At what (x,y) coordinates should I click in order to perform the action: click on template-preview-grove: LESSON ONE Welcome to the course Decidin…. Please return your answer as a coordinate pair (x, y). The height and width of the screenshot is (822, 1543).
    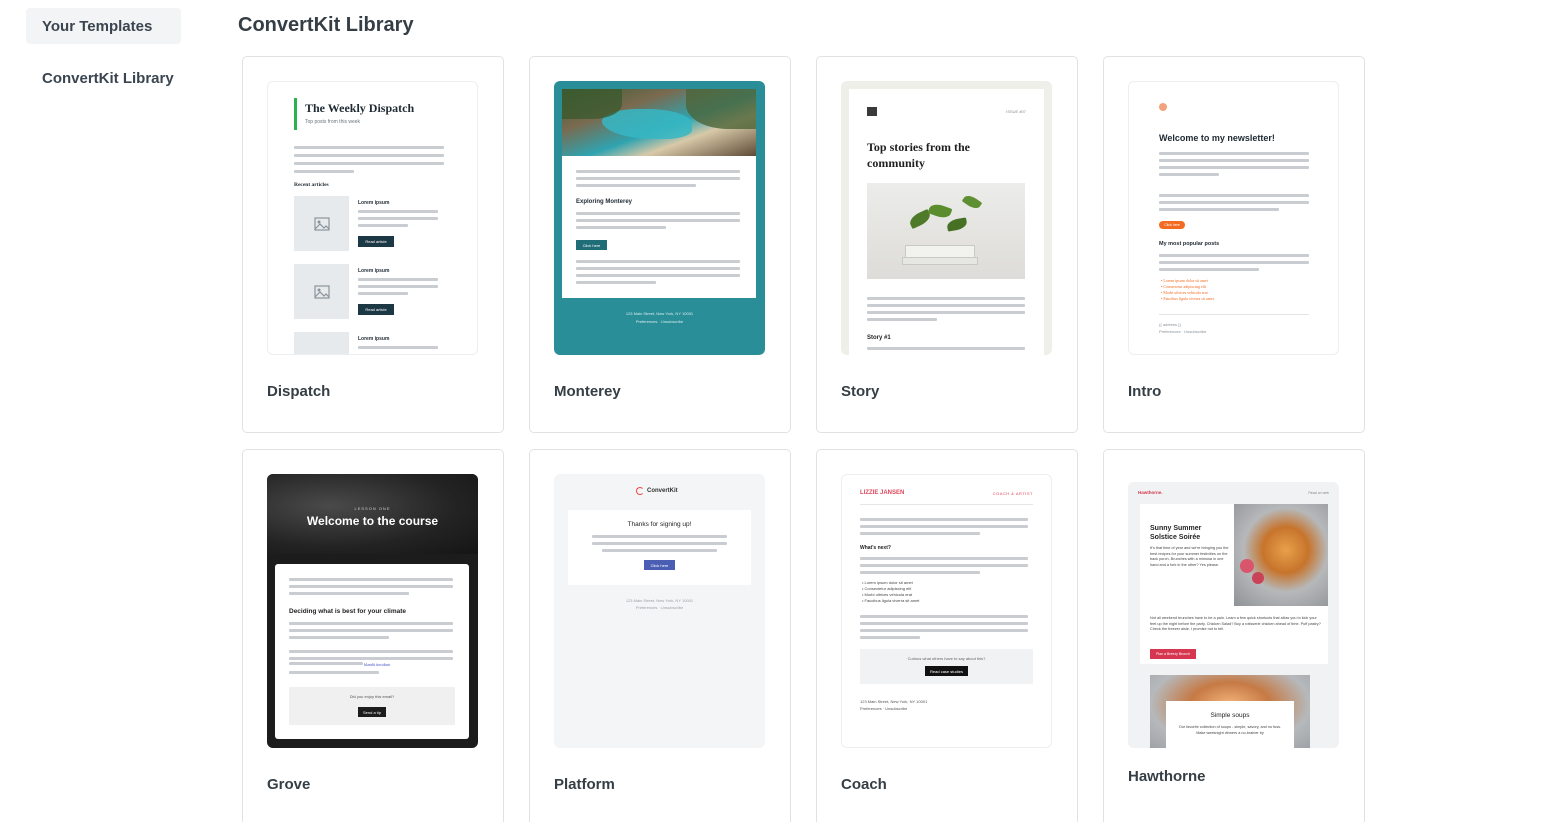
    Looking at the image, I should click on (372, 611).